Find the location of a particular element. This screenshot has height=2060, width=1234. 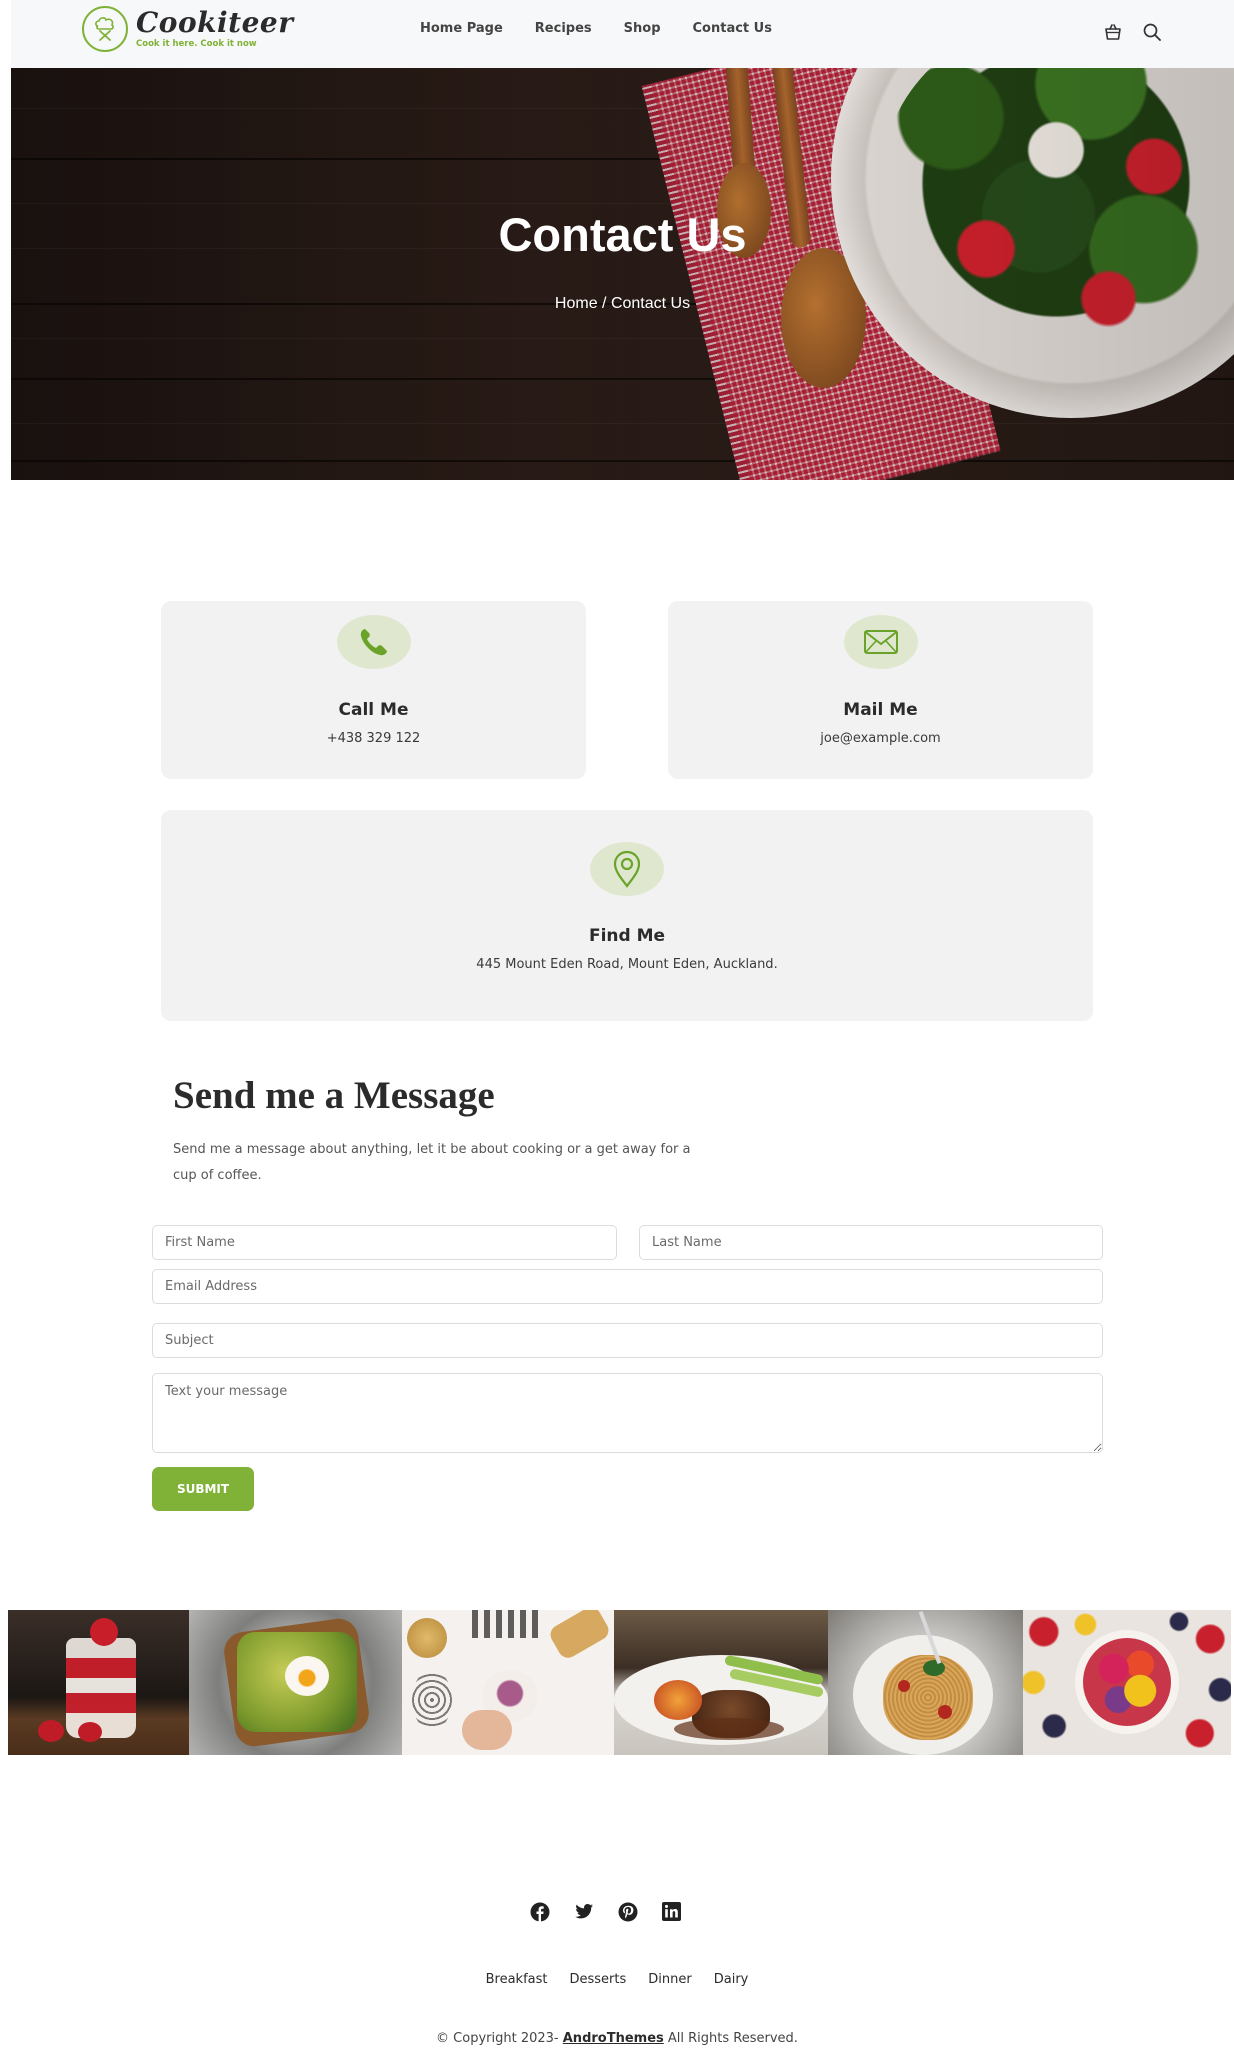

nav-contact-us: Contact Us is located at coordinates (732, 28).